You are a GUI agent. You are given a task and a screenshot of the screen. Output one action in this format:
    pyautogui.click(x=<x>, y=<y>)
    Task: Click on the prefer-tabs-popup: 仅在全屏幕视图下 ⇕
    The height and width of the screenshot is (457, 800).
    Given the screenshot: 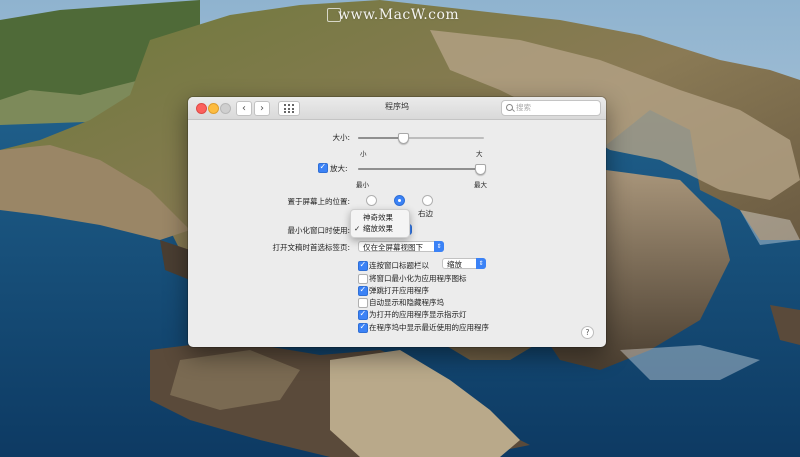 What is the action you would take?
    pyautogui.click(x=401, y=246)
    